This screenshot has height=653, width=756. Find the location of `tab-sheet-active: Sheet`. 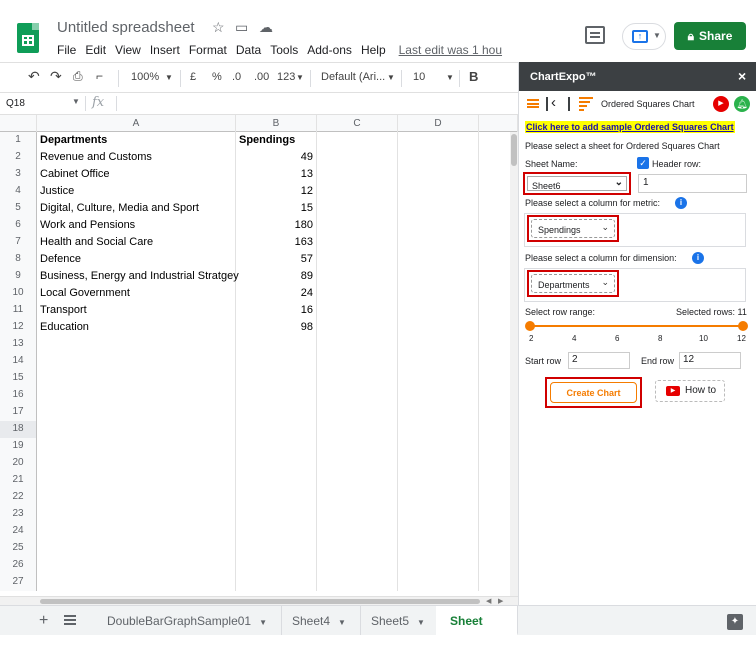

tab-sheet-active: Sheet is located at coordinates (477, 621).